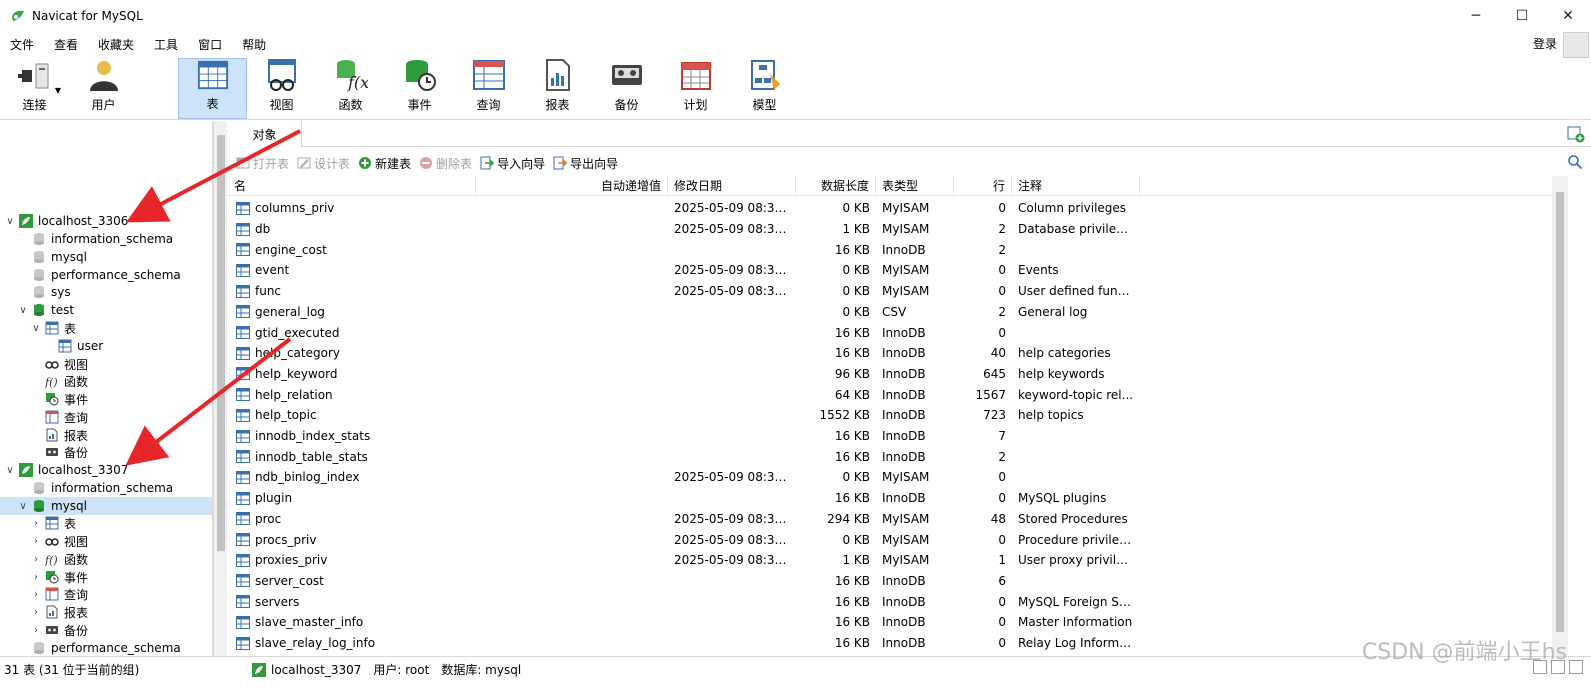 This screenshot has width=1591, height=689. I want to click on toolbar-table-button: 表, so click(212, 88).